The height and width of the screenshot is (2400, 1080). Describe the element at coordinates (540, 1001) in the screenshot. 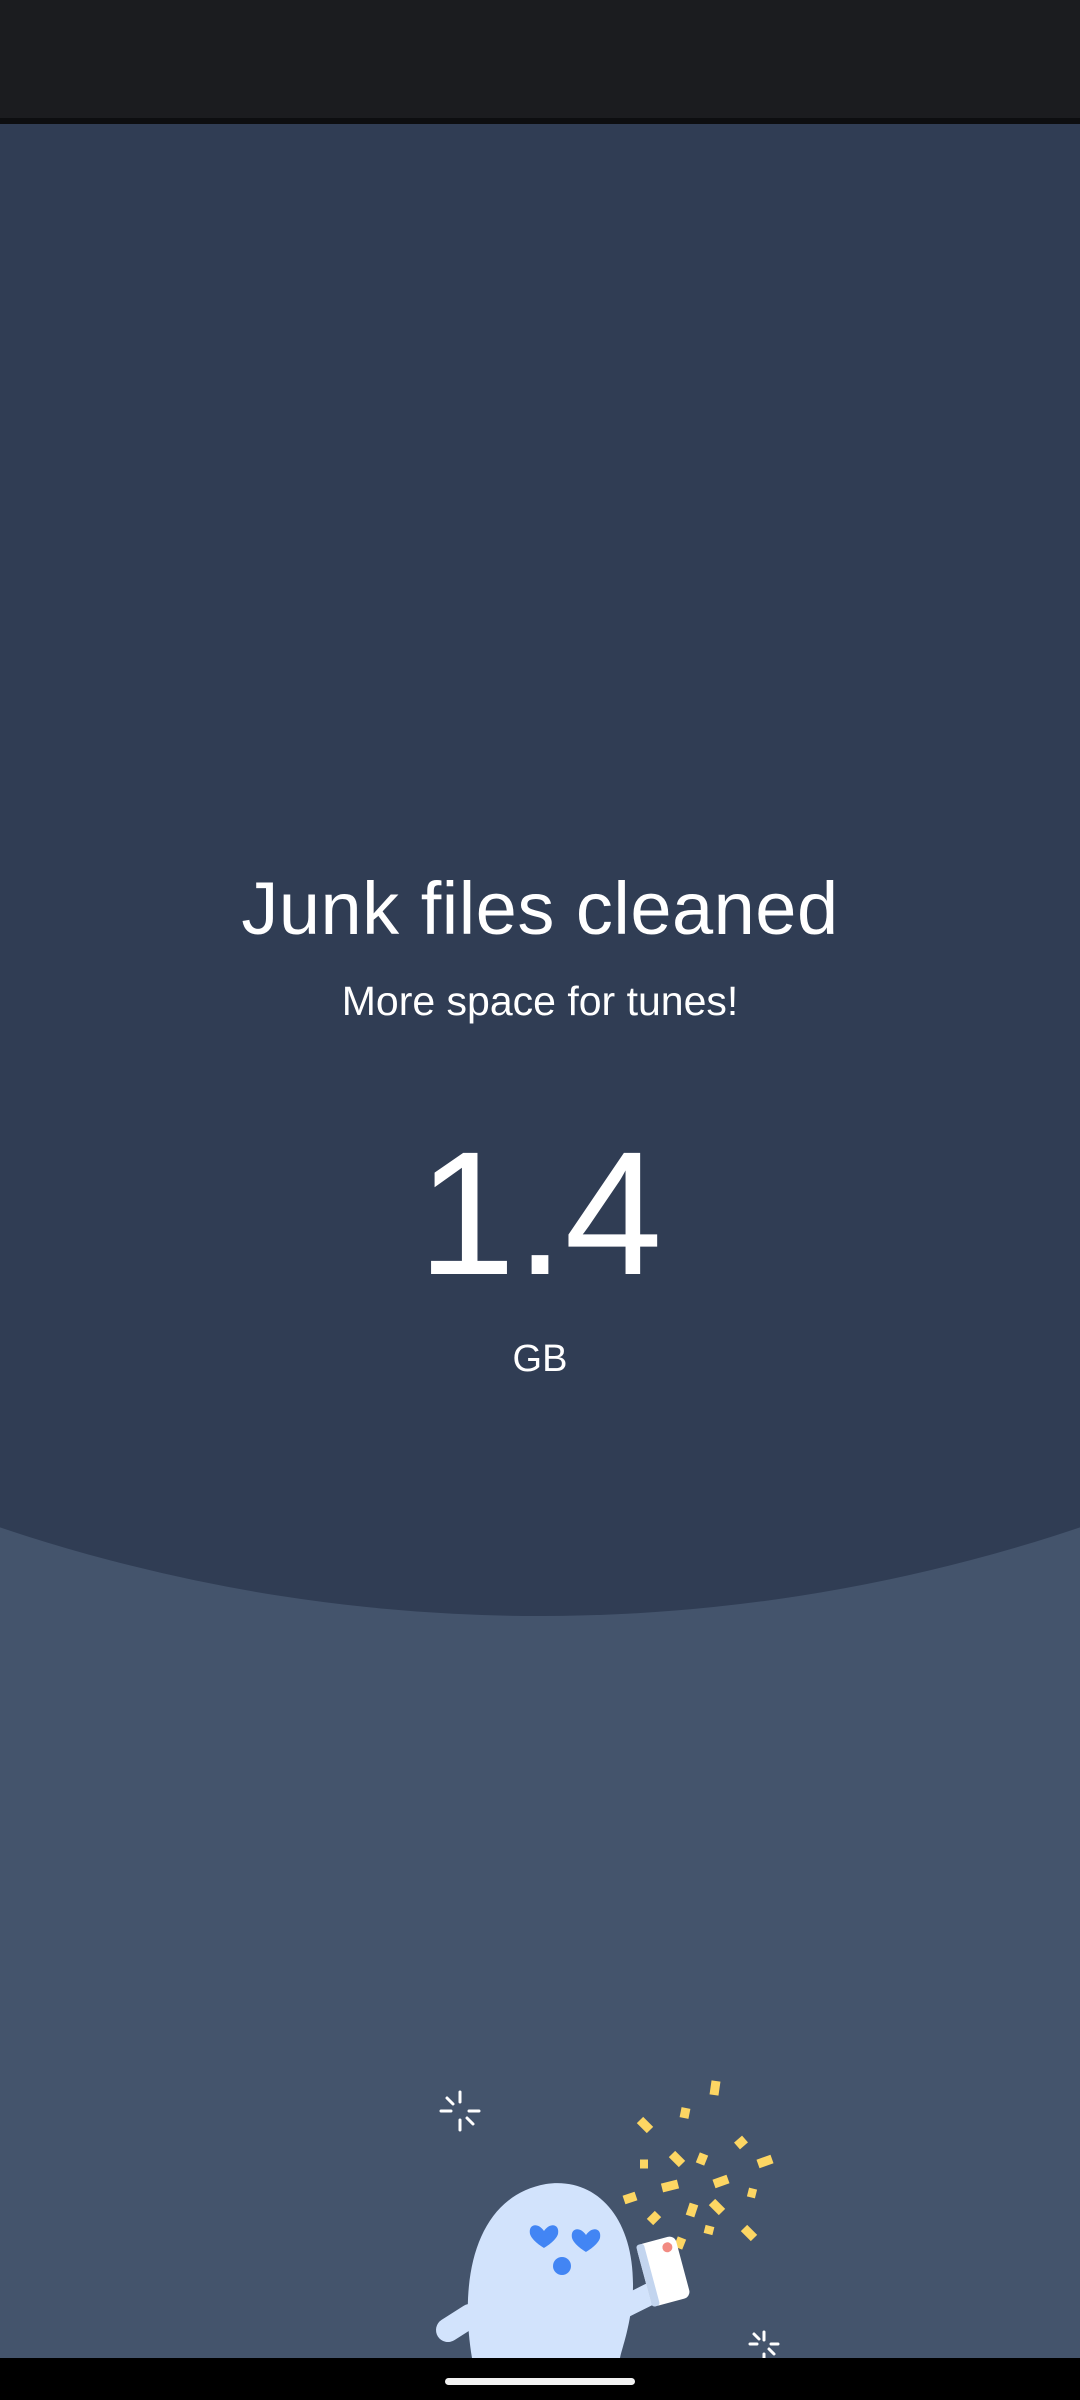

I see `result-subtitle: More space for tunes!` at that location.